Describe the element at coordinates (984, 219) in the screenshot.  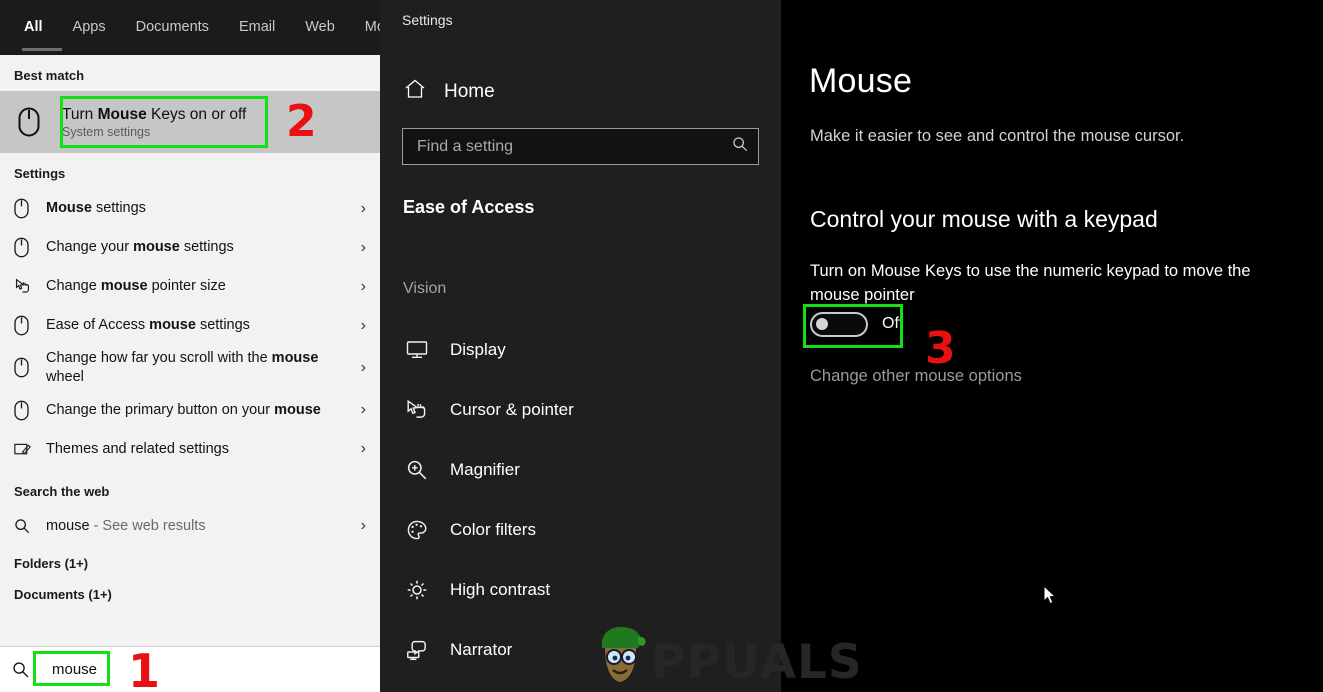
I see `section-heading-keypad: Control your mouse with a keypad` at that location.